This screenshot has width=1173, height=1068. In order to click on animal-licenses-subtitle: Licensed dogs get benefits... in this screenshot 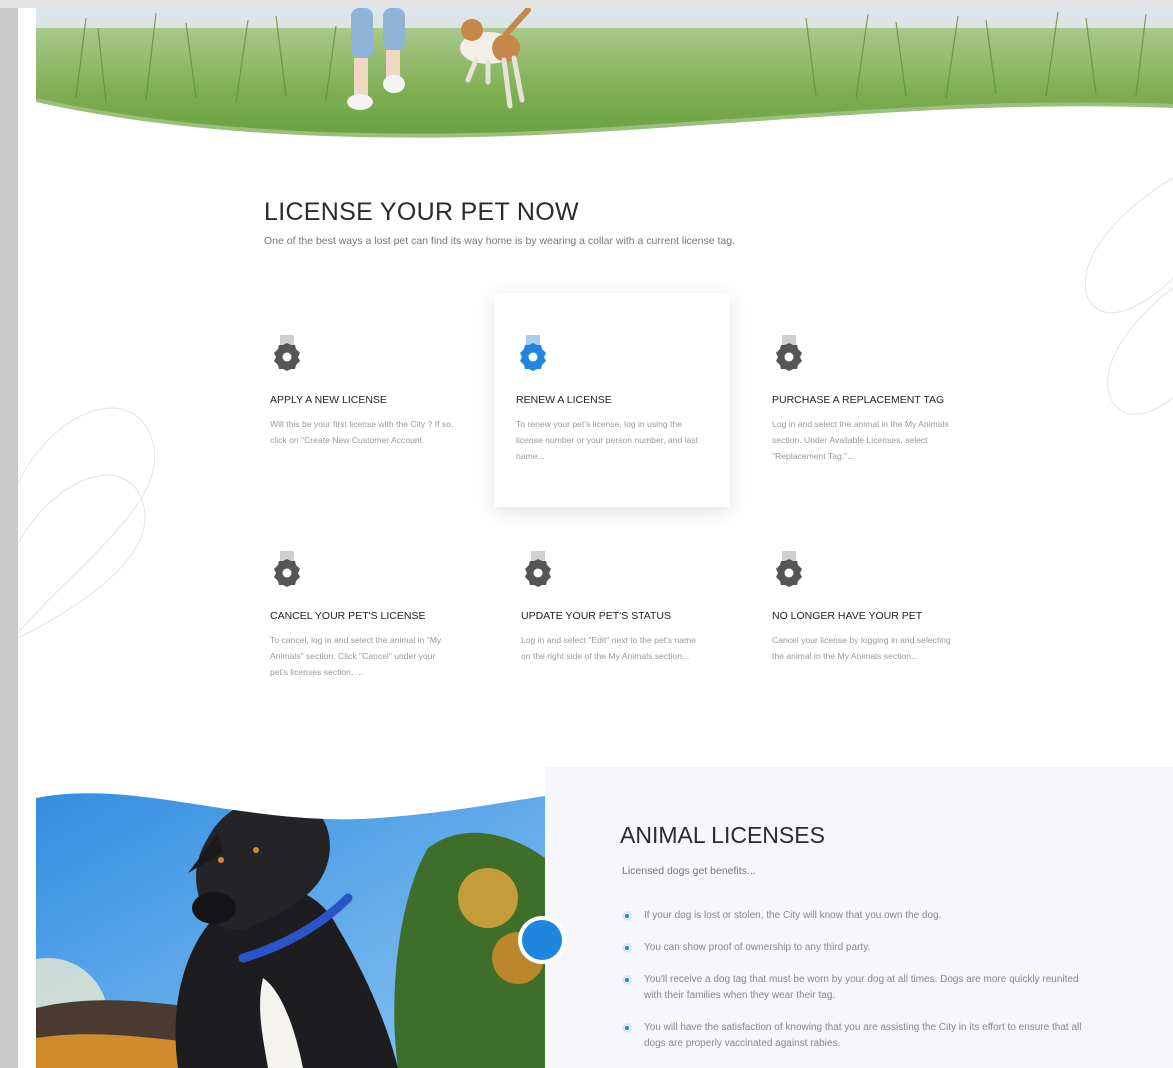, I will do `click(689, 871)`.